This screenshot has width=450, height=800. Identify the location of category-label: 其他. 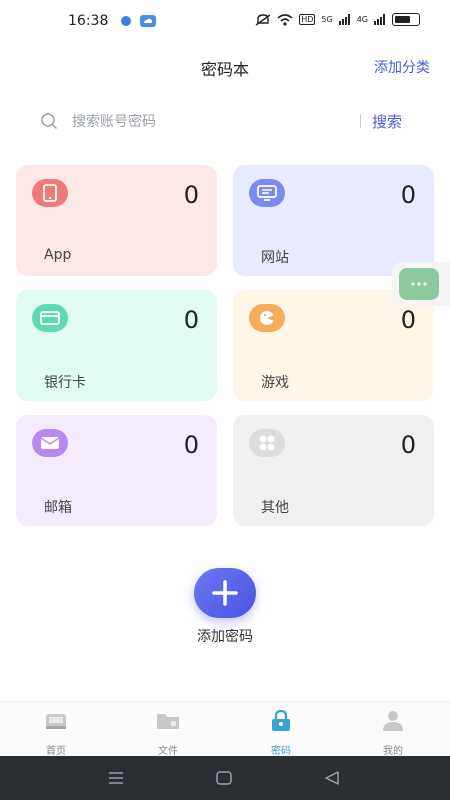
(275, 508).